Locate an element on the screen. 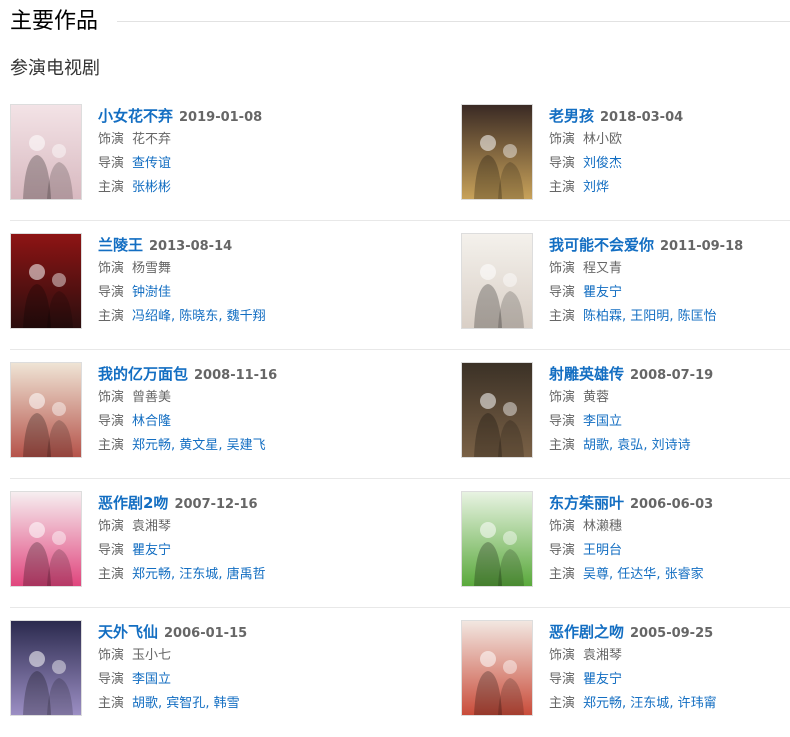 The width and height of the screenshot is (790, 737). role-name: 花不弃 is located at coordinates (152, 139).